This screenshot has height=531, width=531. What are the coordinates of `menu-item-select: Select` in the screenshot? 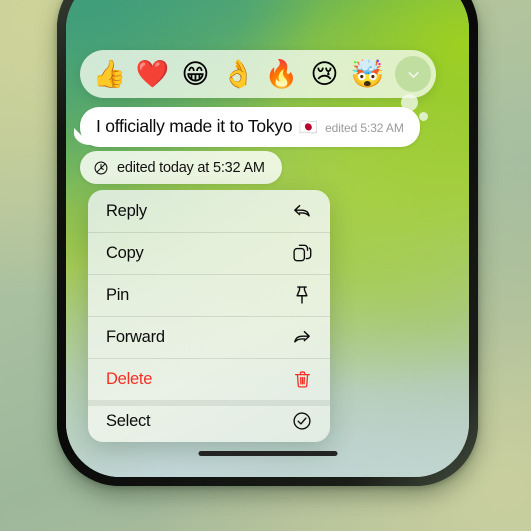 It's located at (209, 421).